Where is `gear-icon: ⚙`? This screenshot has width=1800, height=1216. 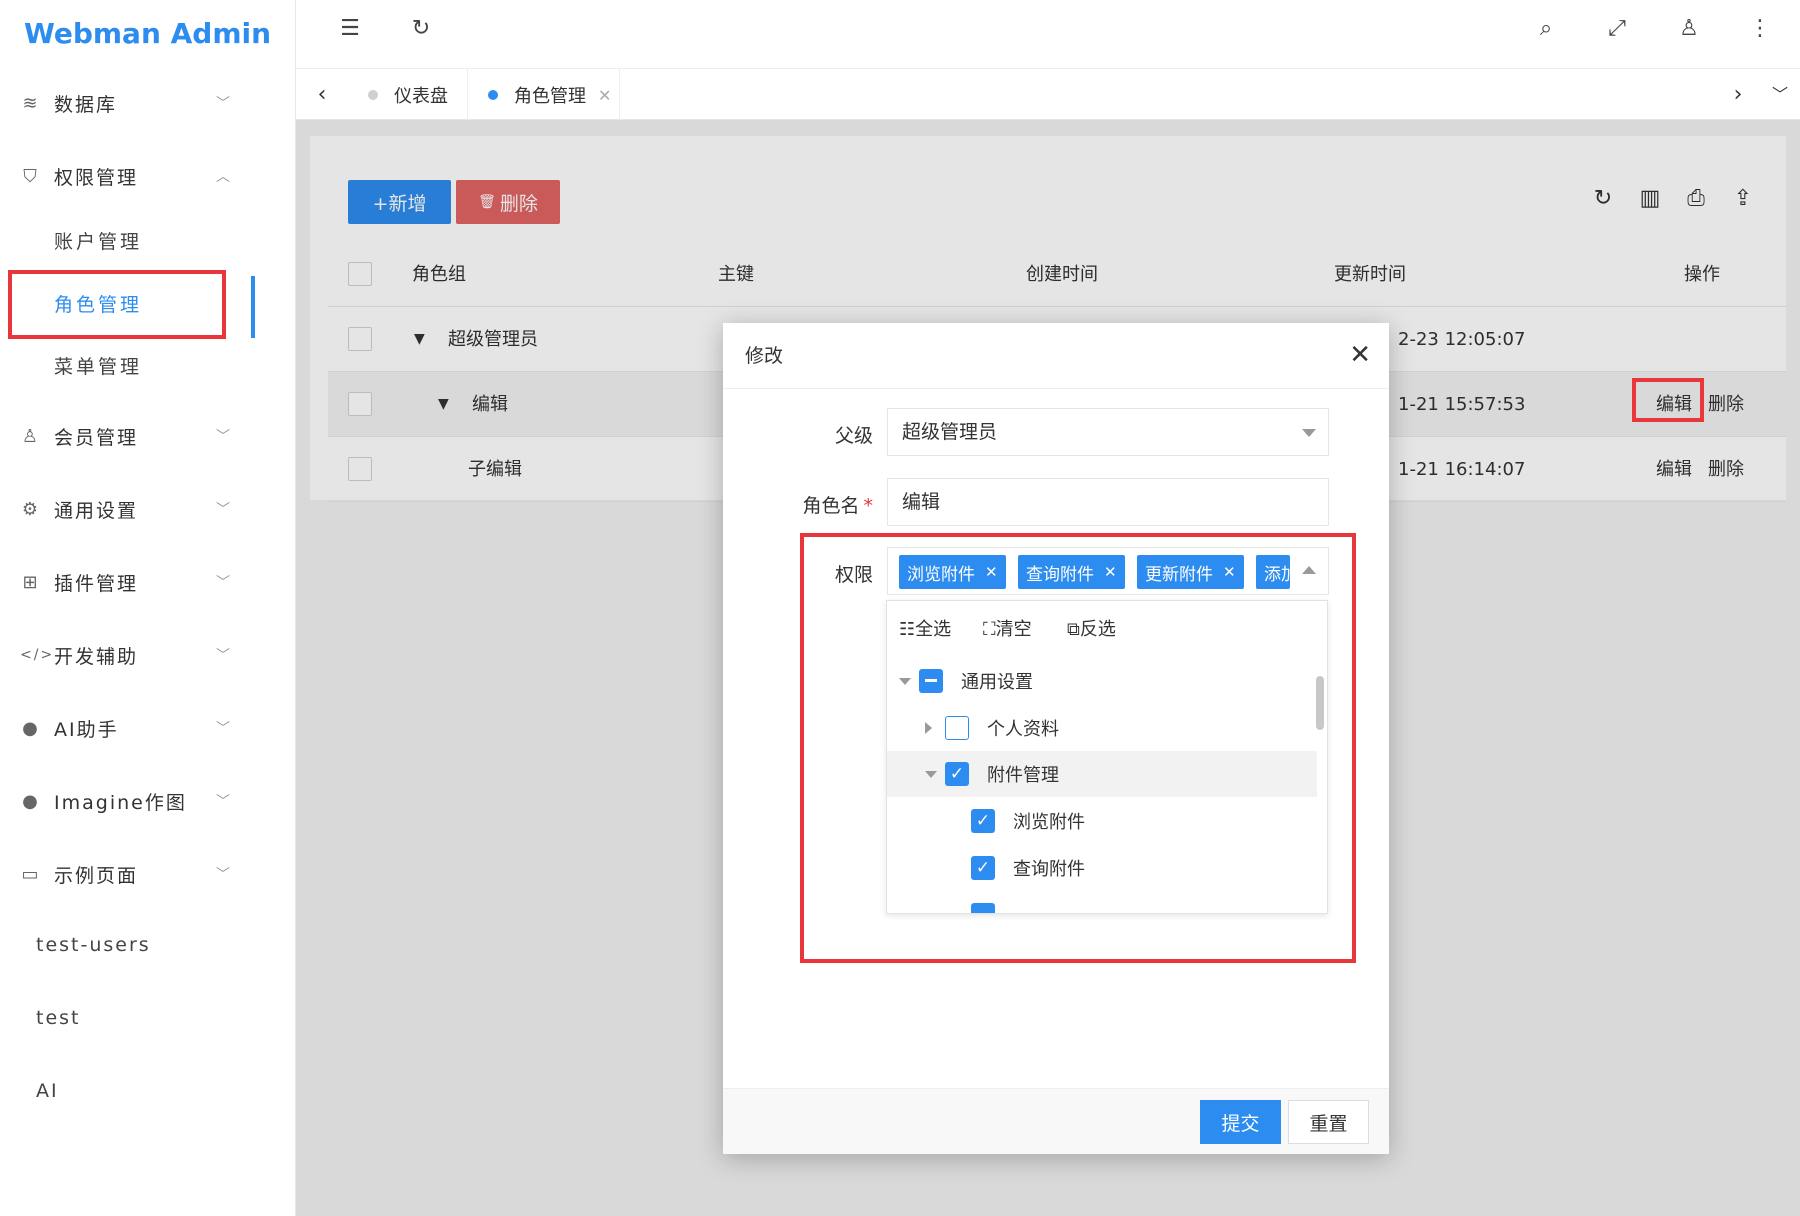 gear-icon: ⚙ is located at coordinates (31, 509).